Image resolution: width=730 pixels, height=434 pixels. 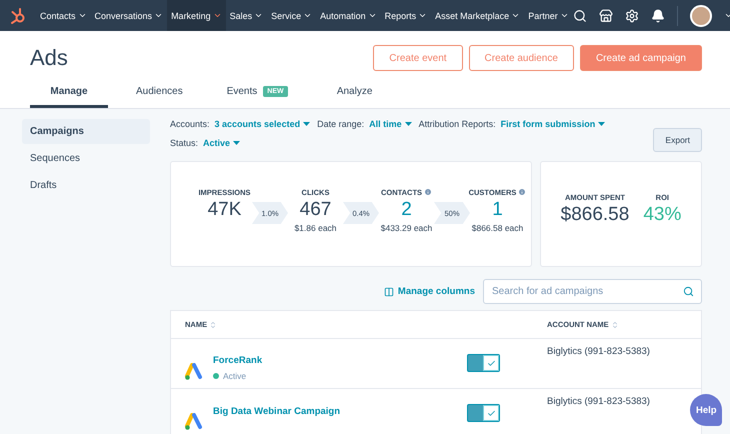 What do you see at coordinates (225, 209) in the screenshot?
I see `metric-value: 47K` at bounding box center [225, 209].